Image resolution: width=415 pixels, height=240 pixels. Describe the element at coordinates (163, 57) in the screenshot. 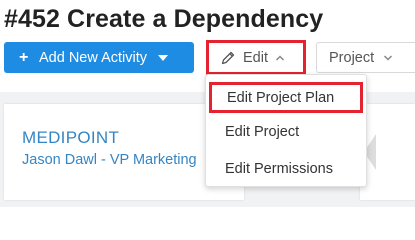

I see `caret-down-icon` at that location.